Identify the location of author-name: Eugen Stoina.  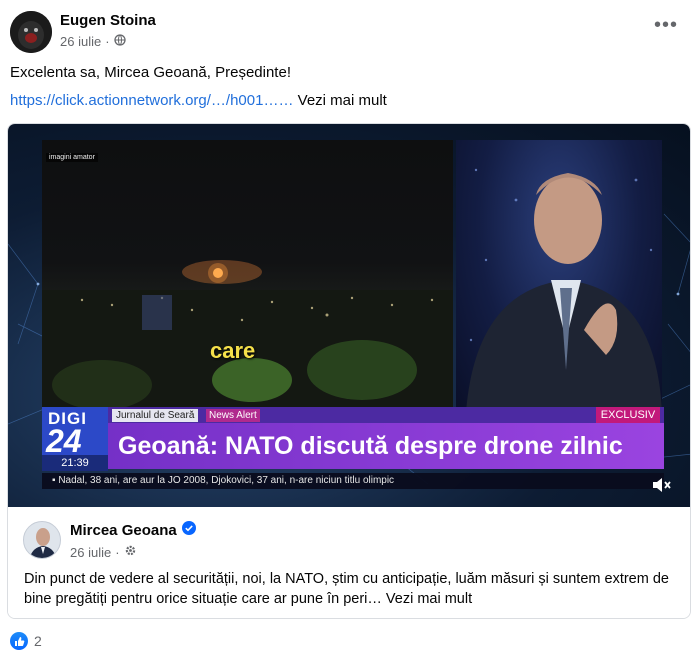
(108, 20).